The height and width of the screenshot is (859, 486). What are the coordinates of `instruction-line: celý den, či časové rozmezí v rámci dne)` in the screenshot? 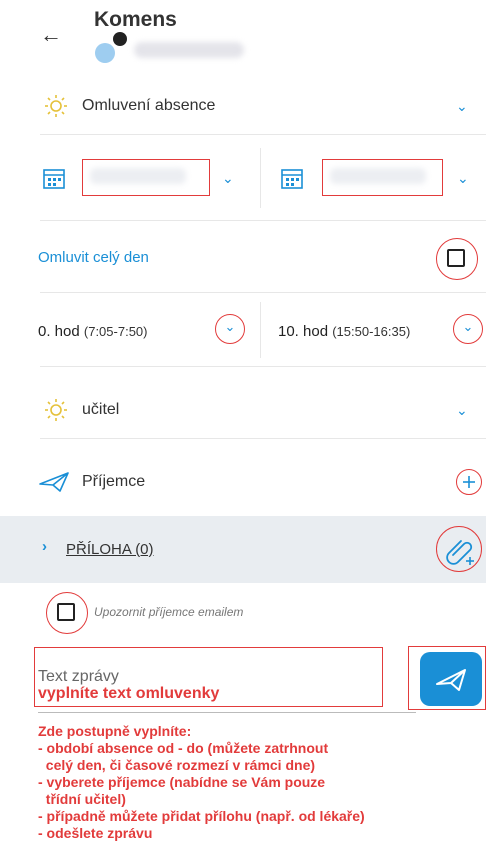 It's located at (177, 765).